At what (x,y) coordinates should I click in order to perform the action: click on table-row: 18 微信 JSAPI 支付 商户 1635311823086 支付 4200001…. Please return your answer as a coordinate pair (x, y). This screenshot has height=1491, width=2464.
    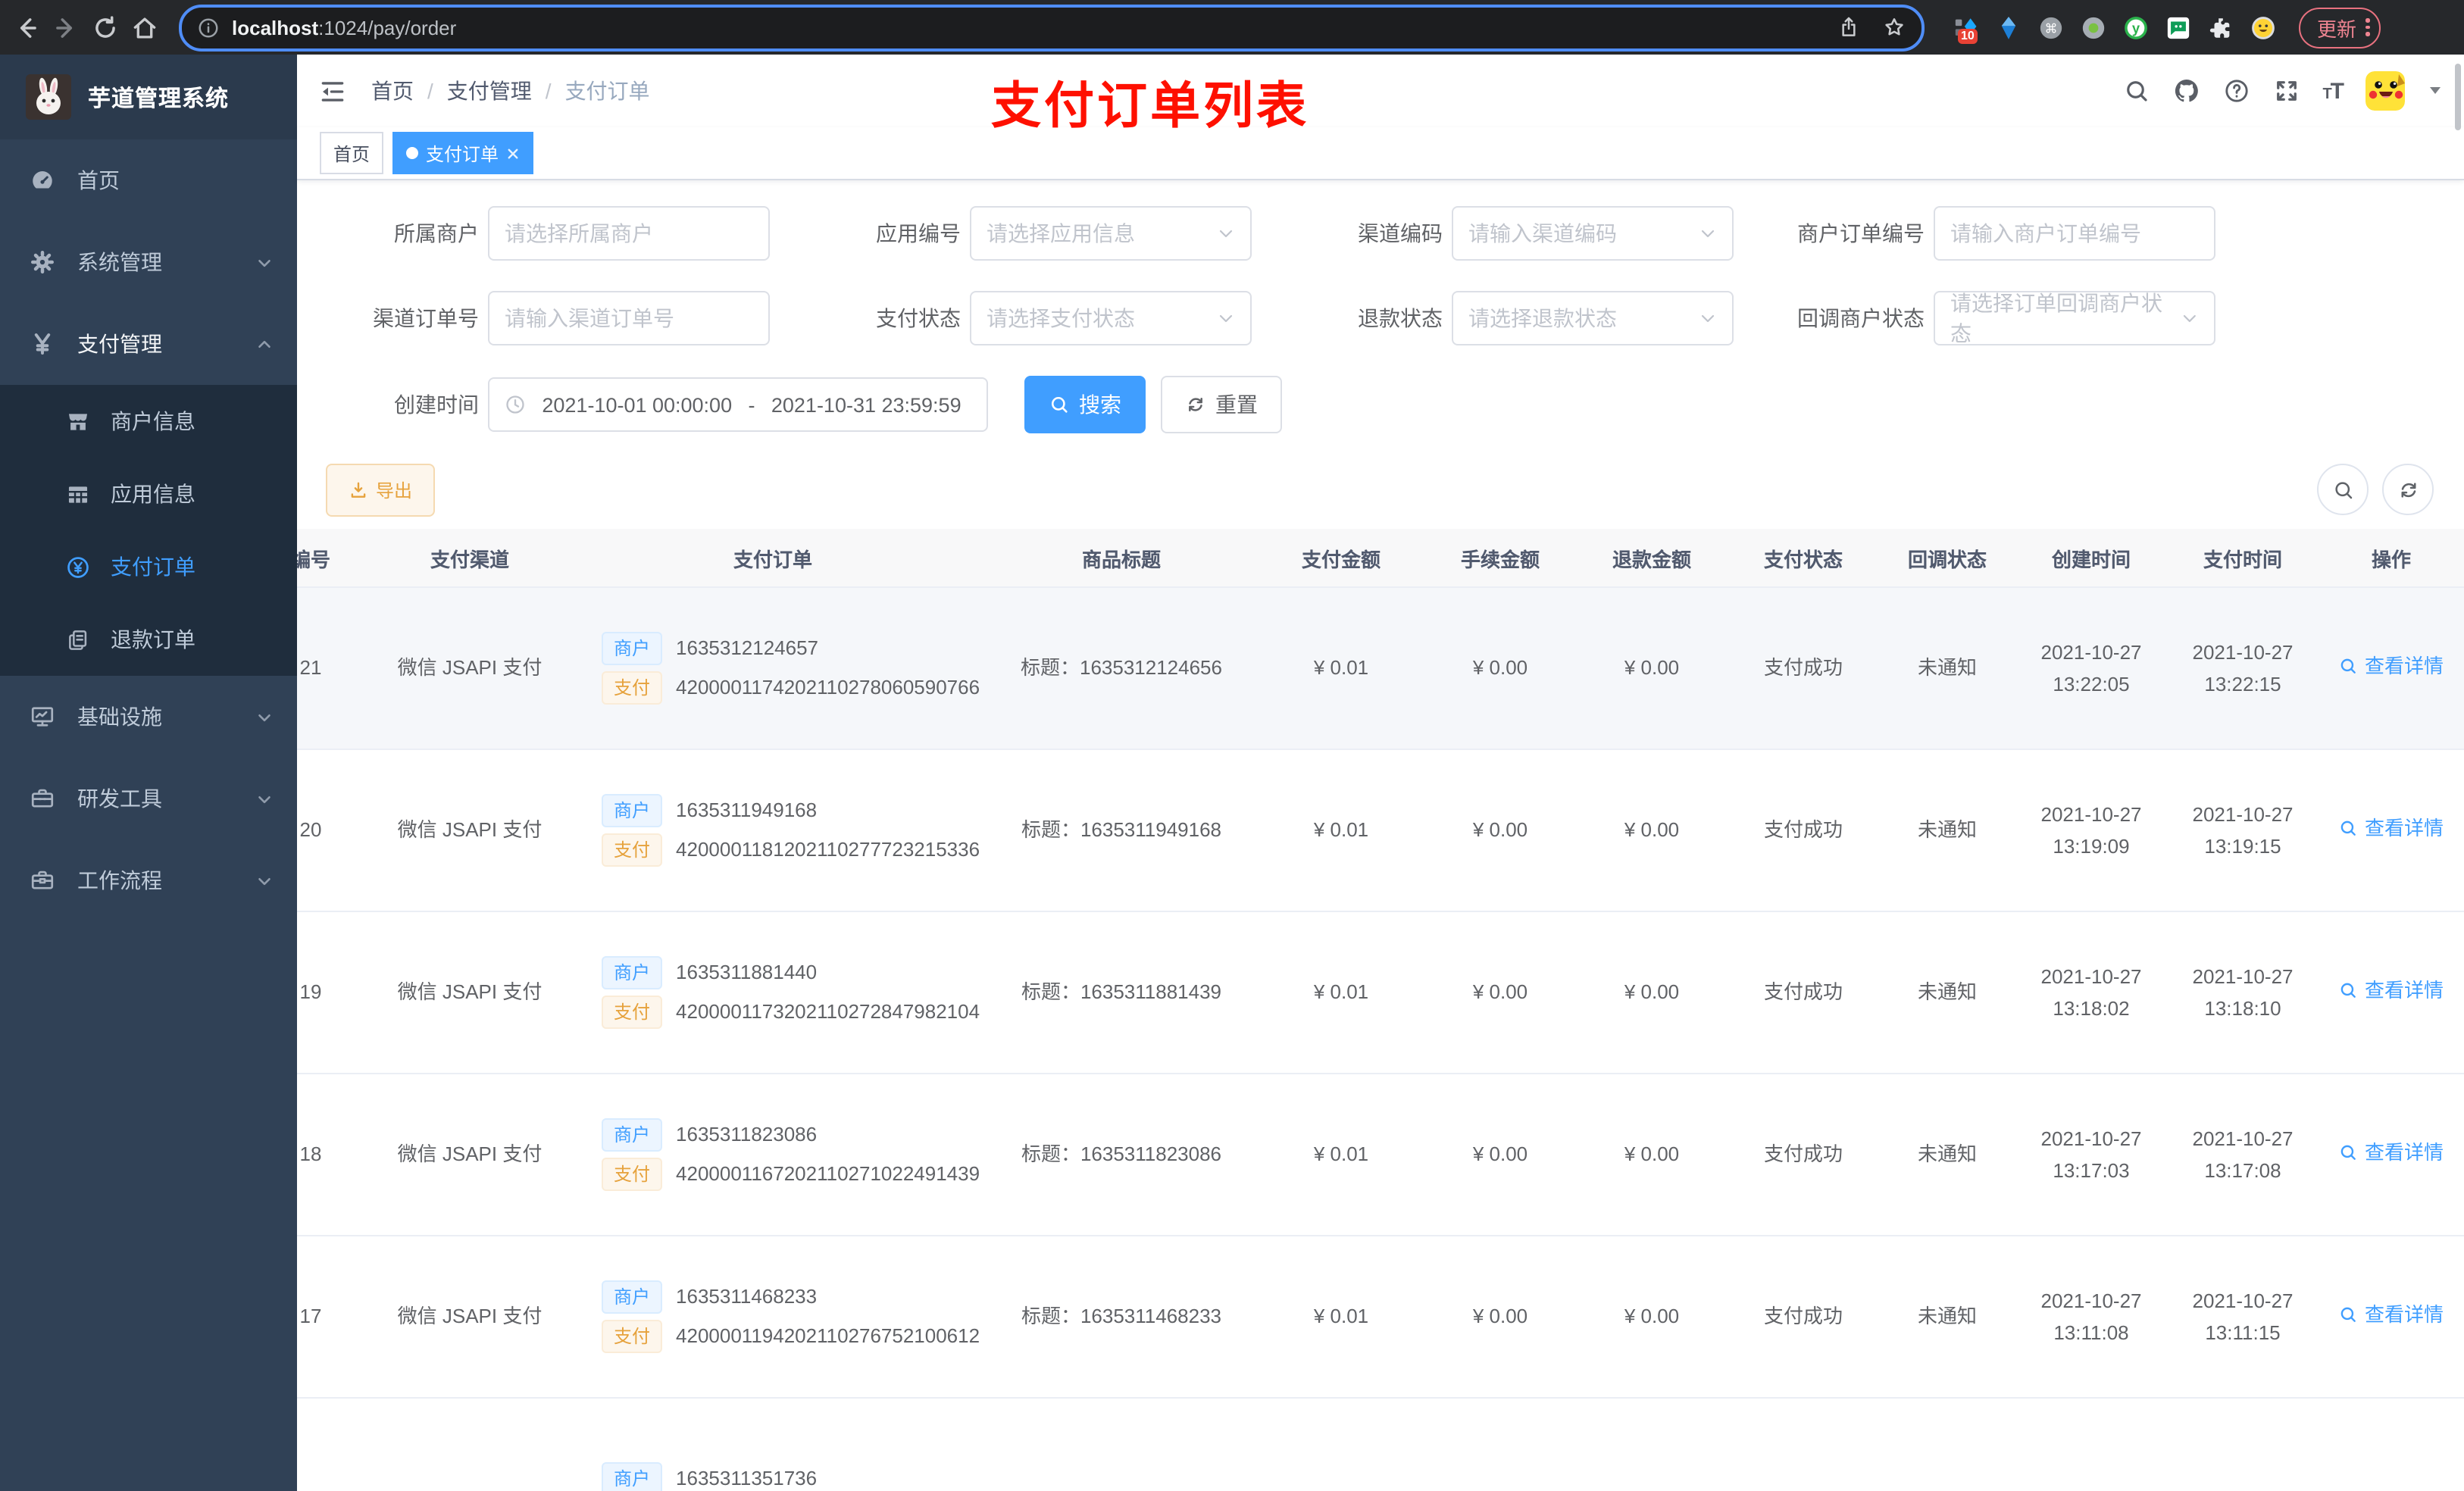
    Looking at the image, I should click on (1380, 1155).